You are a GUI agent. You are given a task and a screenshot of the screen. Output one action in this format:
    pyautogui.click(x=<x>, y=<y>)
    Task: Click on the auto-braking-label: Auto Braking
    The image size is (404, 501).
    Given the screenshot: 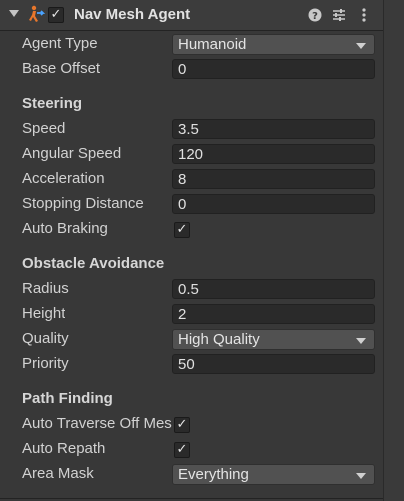 What is the action you would take?
    pyautogui.click(x=65, y=228)
    